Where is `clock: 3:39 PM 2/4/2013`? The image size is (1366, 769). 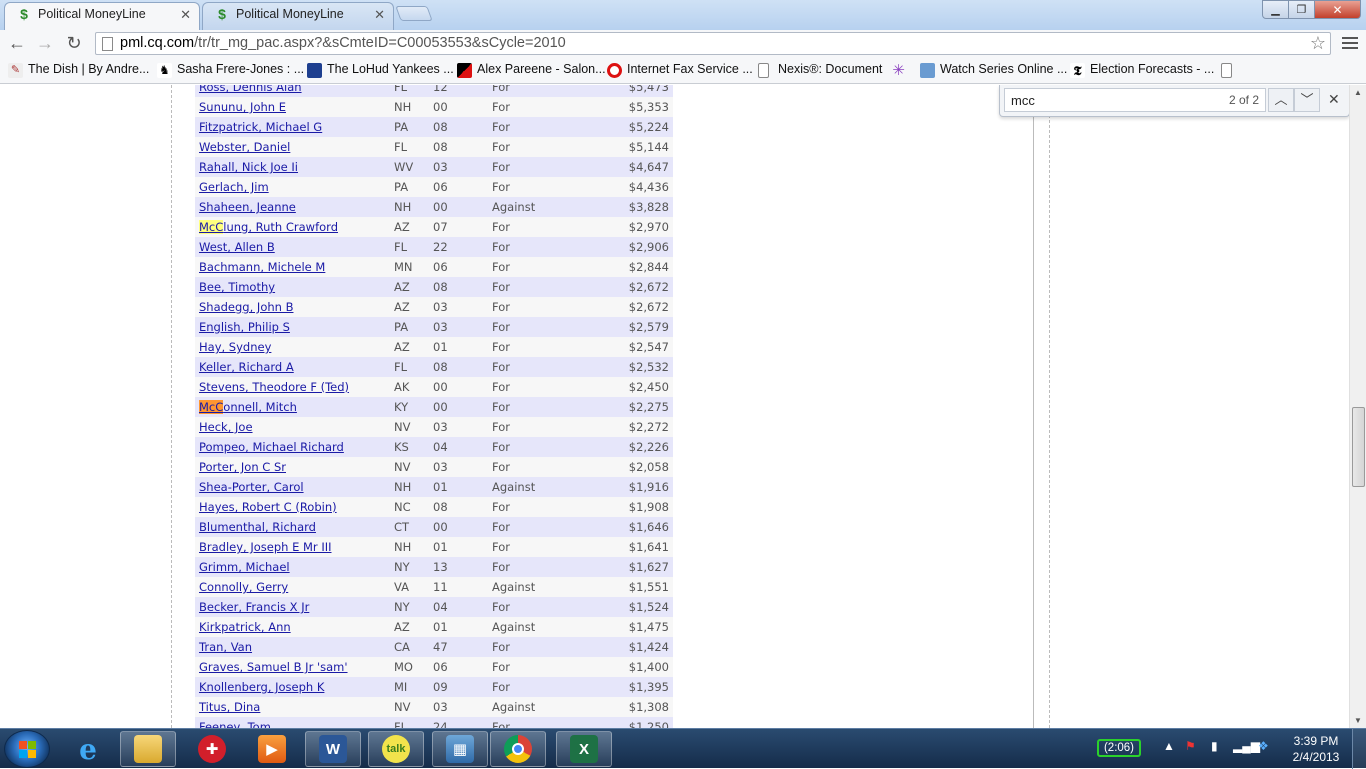
clock: 3:39 PM 2/4/2013 is located at coordinates (1316, 749).